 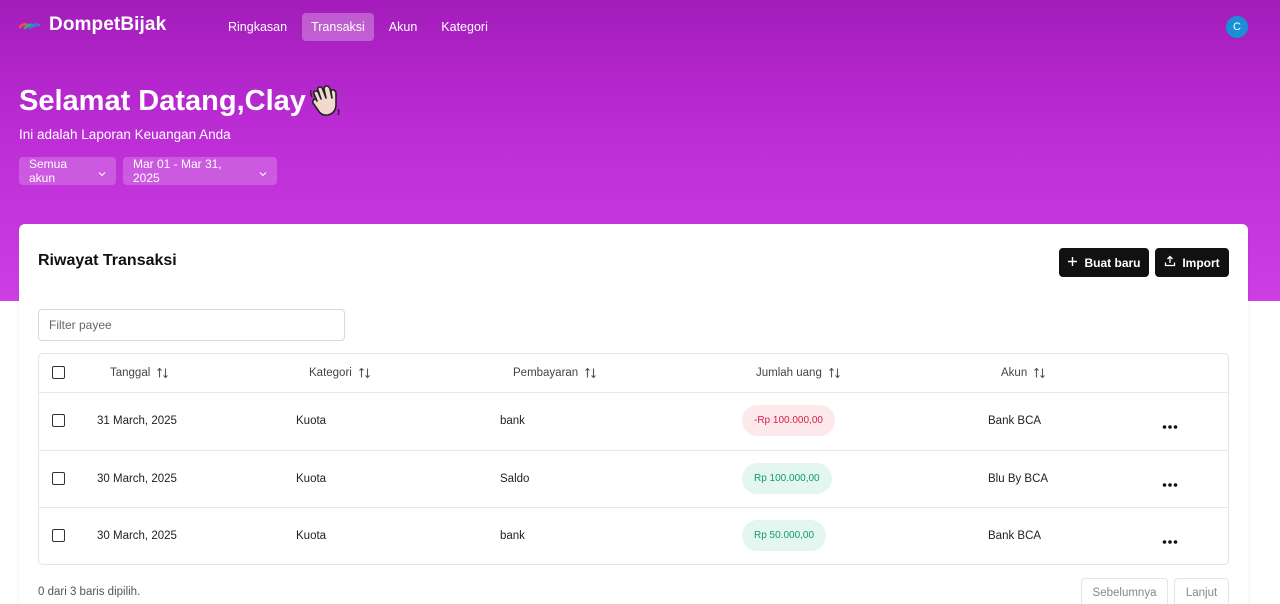 I want to click on column-label: Akun, so click(x=1014, y=373).